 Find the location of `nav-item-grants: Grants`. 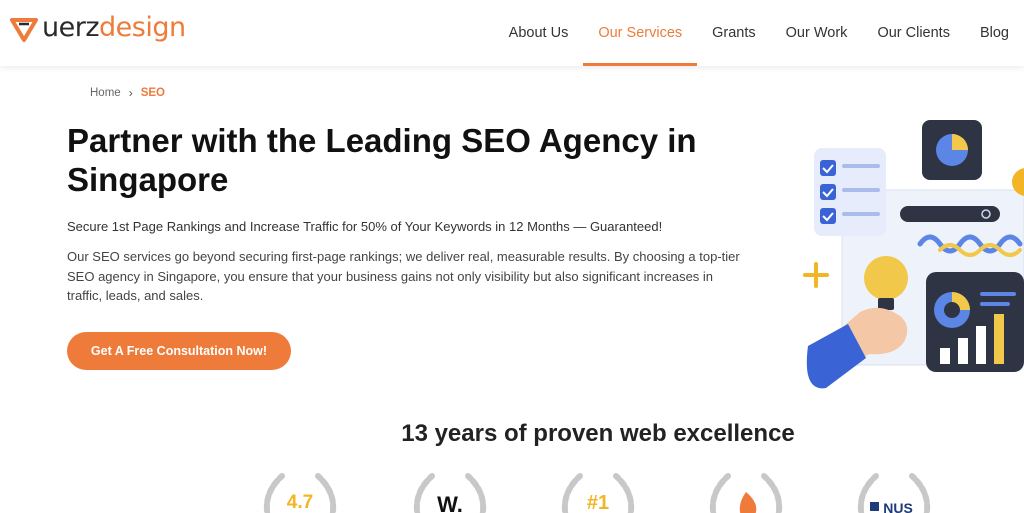

nav-item-grants: Grants is located at coordinates (734, 33).